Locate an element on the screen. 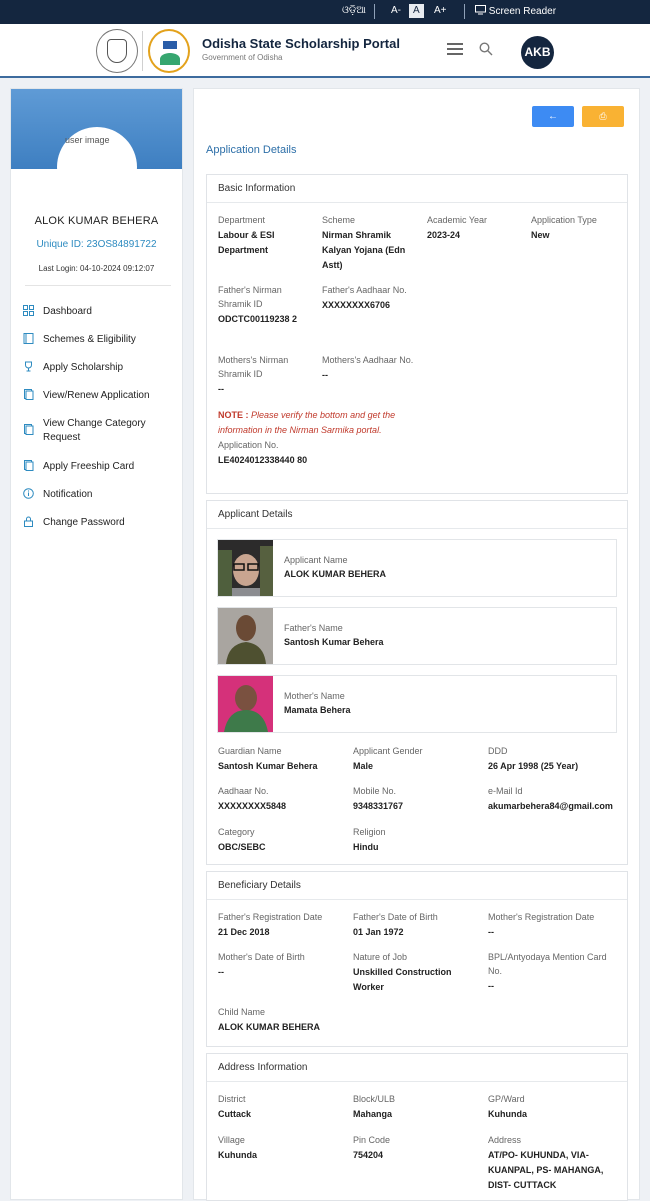 This screenshot has height=1201, width=650. card-title: Beneficiary Details is located at coordinates (259, 885).